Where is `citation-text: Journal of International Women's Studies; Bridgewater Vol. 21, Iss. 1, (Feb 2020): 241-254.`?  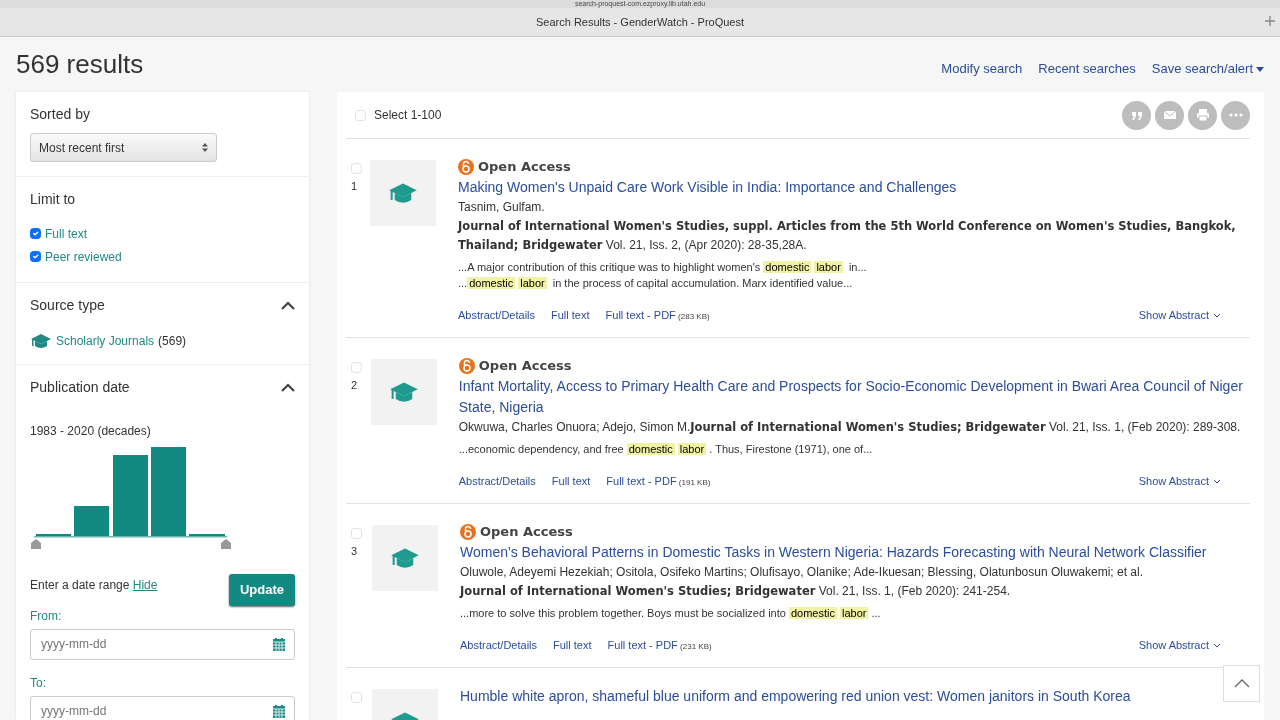 citation-text: Journal of International Women's Studies; Bridgewater Vol. 21, Iss. 1, (Feb 2020): 241-254. is located at coordinates (736, 591).